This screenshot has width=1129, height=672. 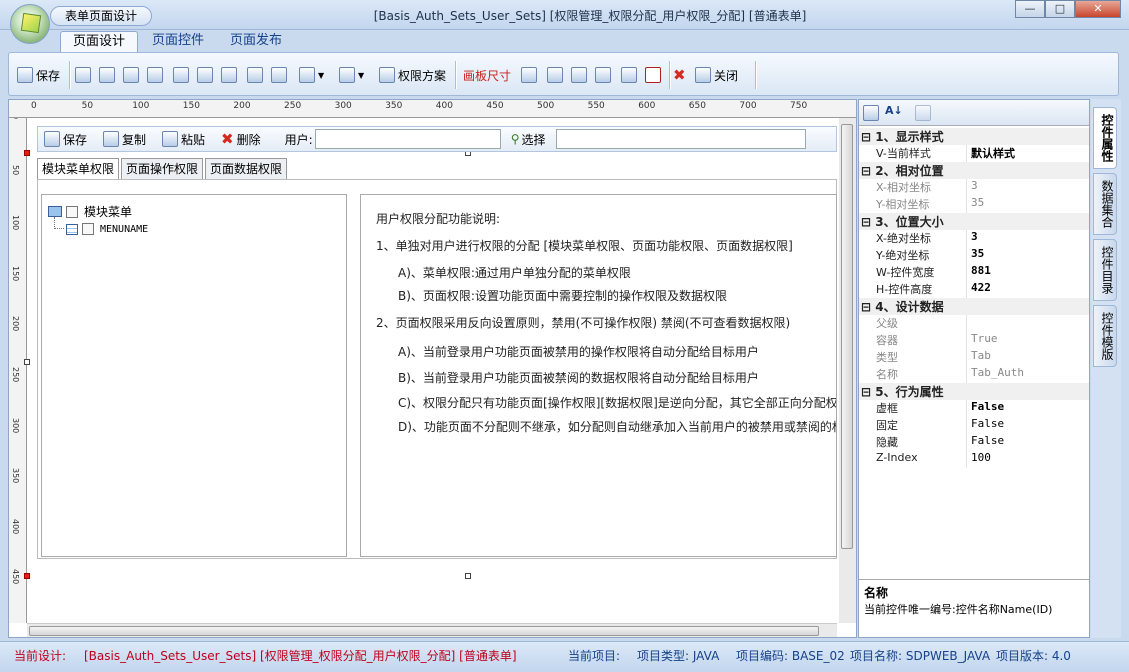 What do you see at coordinates (974, 136) in the screenshot?
I see `property-category: ⊟ 1、显示样式` at bounding box center [974, 136].